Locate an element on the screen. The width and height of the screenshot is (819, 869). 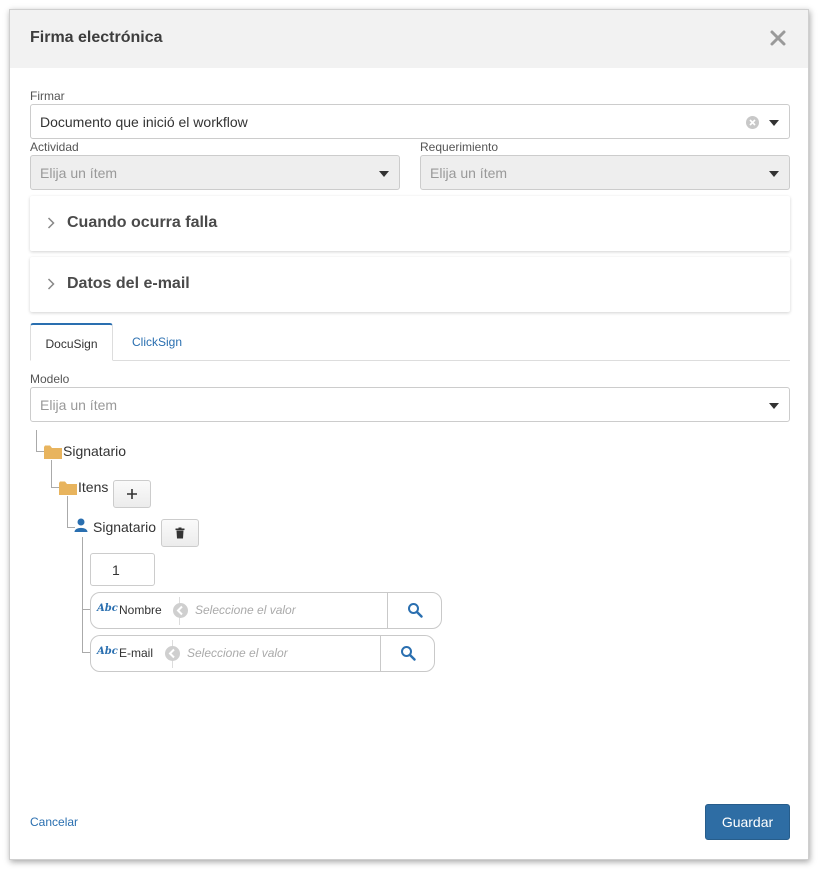
requerimiento-placeholder: Elija un ítem is located at coordinates (469, 173).